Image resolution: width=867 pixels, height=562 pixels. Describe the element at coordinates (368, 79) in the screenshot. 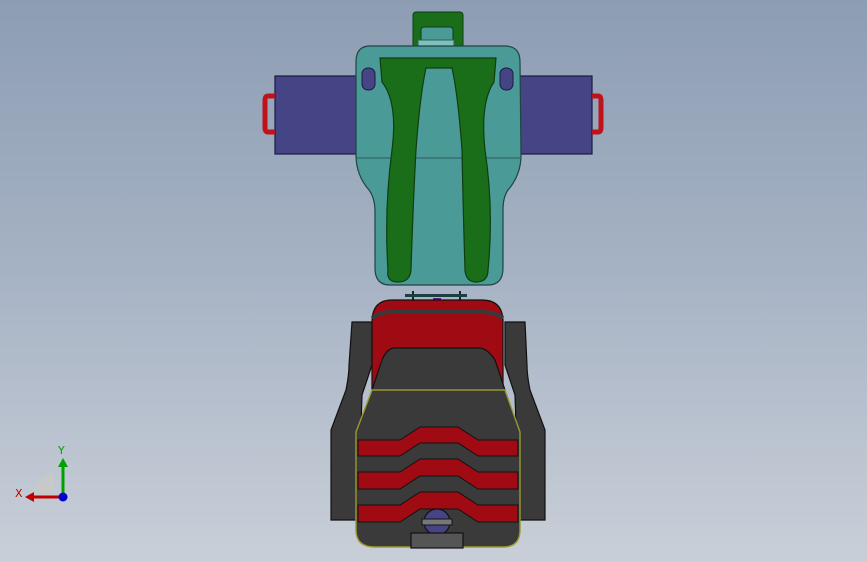

I see `left-vent-slot` at that location.